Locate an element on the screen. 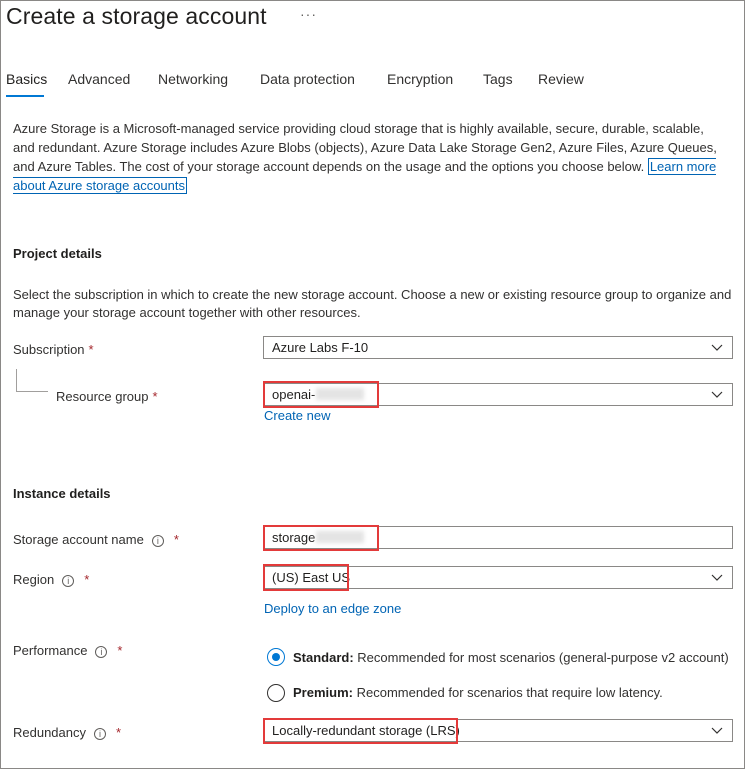 This screenshot has height=769, width=745. storage-account-name-label: Storage account name i * is located at coordinates (96, 539).